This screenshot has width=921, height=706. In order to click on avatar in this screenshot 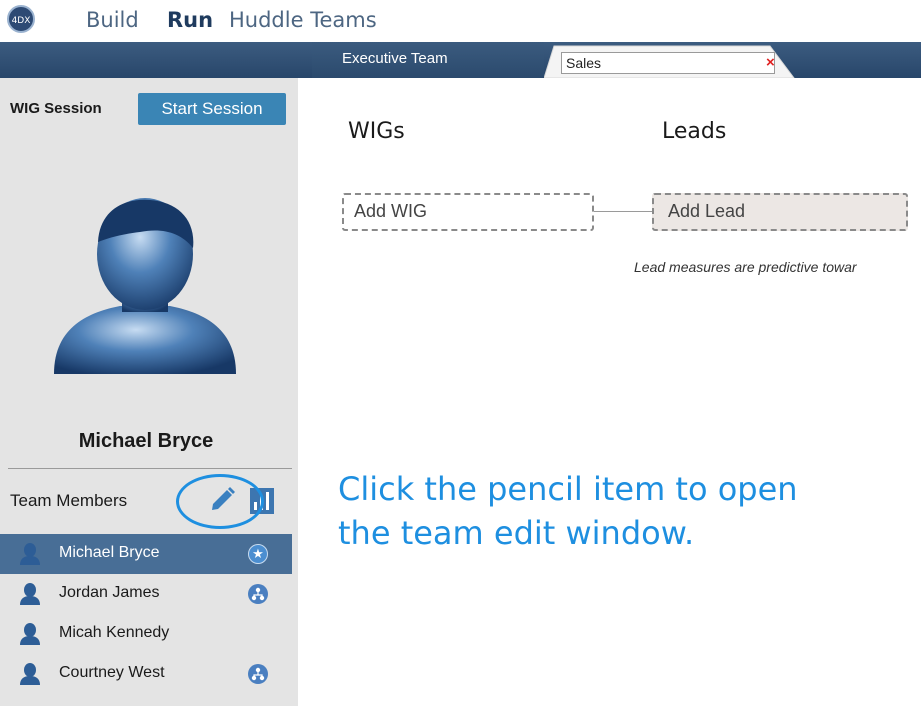, I will do `click(145, 286)`.